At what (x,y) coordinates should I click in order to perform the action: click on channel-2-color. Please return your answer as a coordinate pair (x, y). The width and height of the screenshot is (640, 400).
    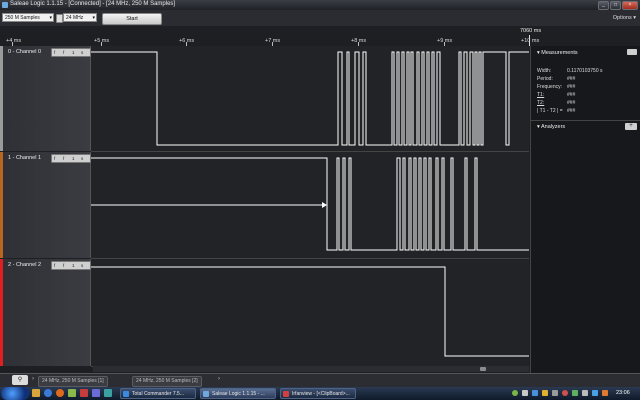
    Looking at the image, I should click on (1, 312).